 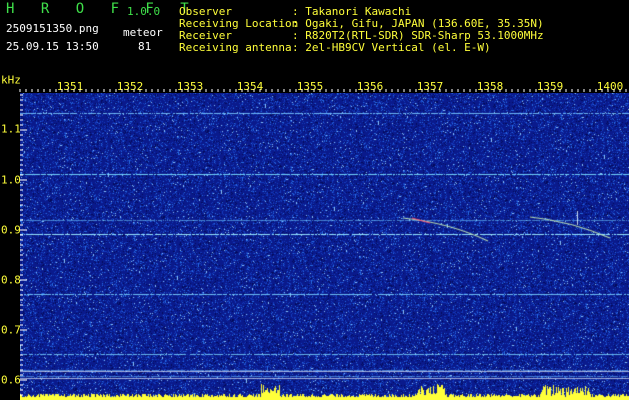 What do you see at coordinates (310, 86) in the screenshot?
I see `time-tick-label: 1355` at bounding box center [310, 86].